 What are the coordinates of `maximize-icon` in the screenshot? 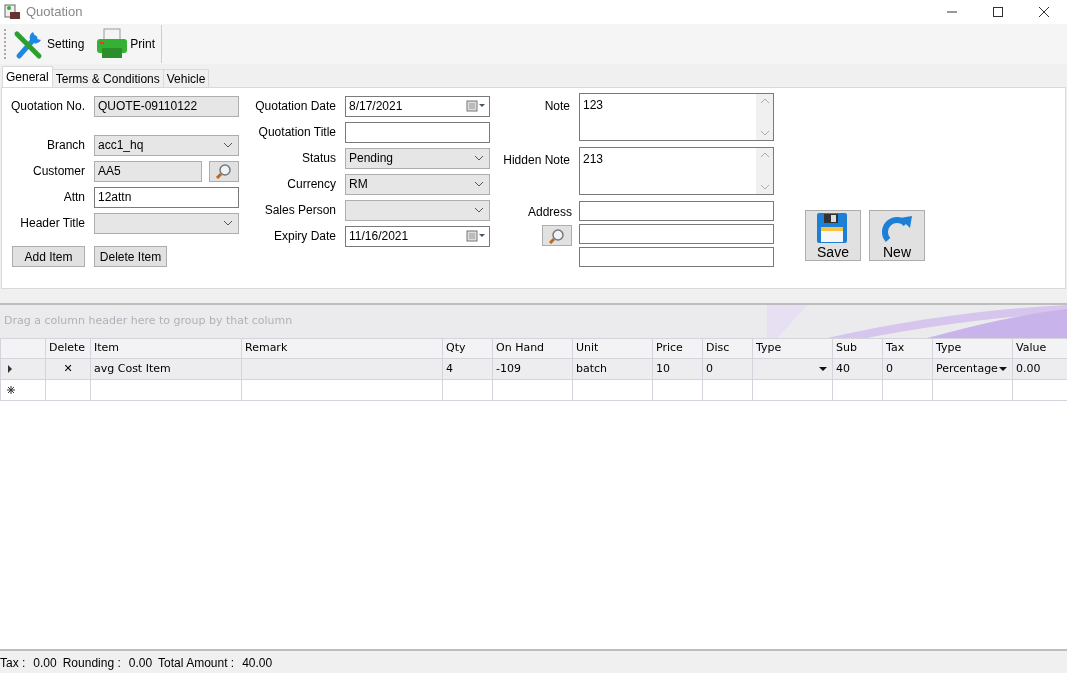 It's located at (998, 12).